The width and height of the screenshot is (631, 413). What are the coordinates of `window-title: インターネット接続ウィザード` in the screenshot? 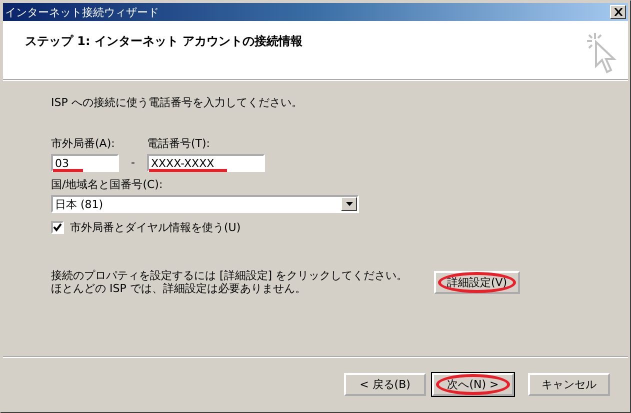 It's located at (82, 12).